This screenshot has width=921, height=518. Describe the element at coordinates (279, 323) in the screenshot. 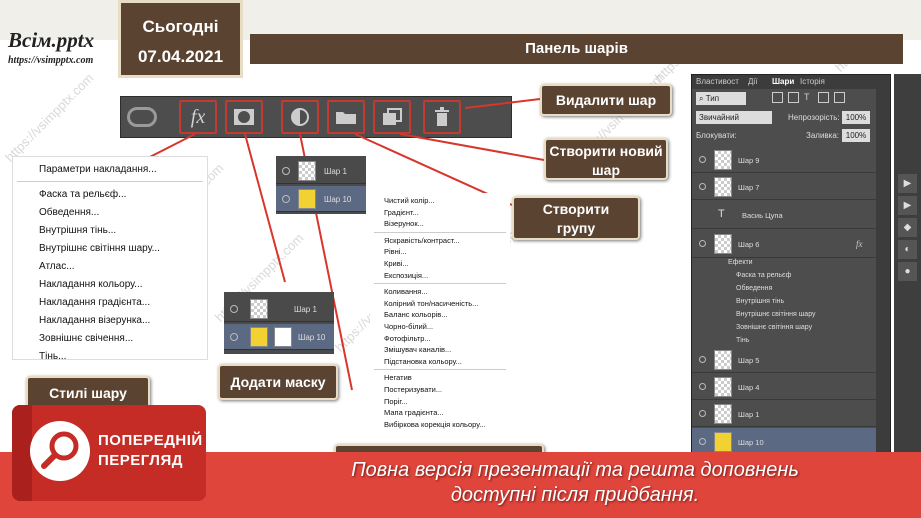

I see `mini-layers-panel-mask: Шар 1 Шар 10` at that location.